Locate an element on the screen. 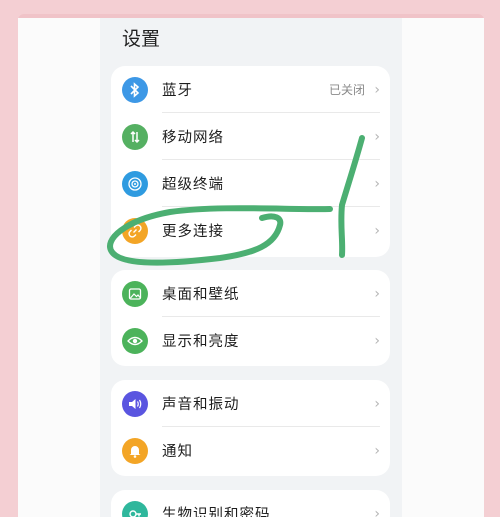  display-group: 桌面和壁纸 › 显示和亮度 › is located at coordinates (250, 318).